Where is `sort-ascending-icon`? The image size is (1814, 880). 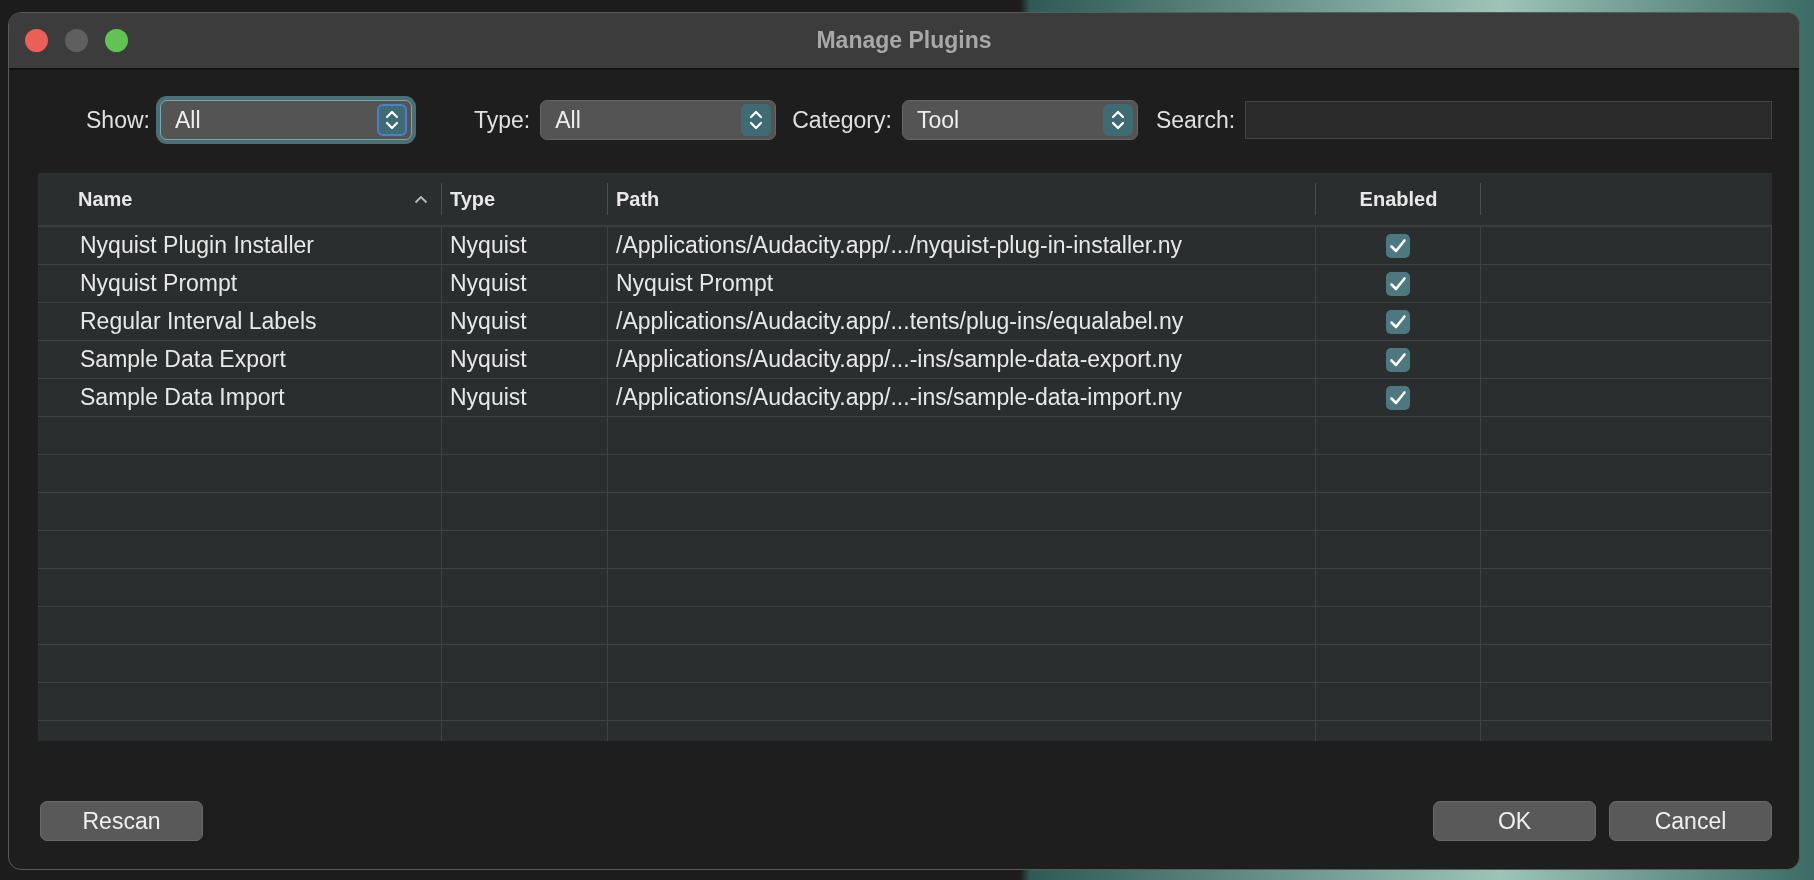
sort-ascending-icon is located at coordinates (421, 199).